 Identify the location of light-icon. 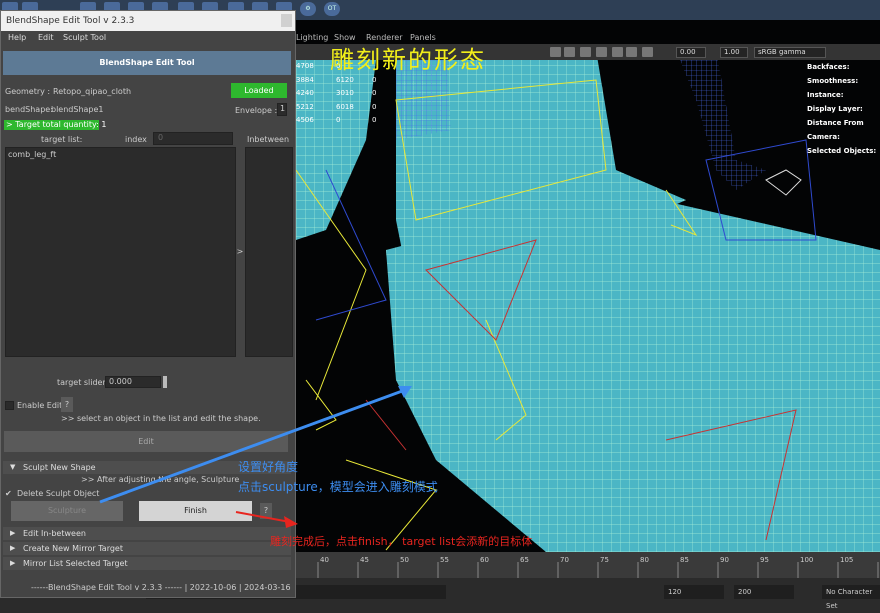
(631, 52).